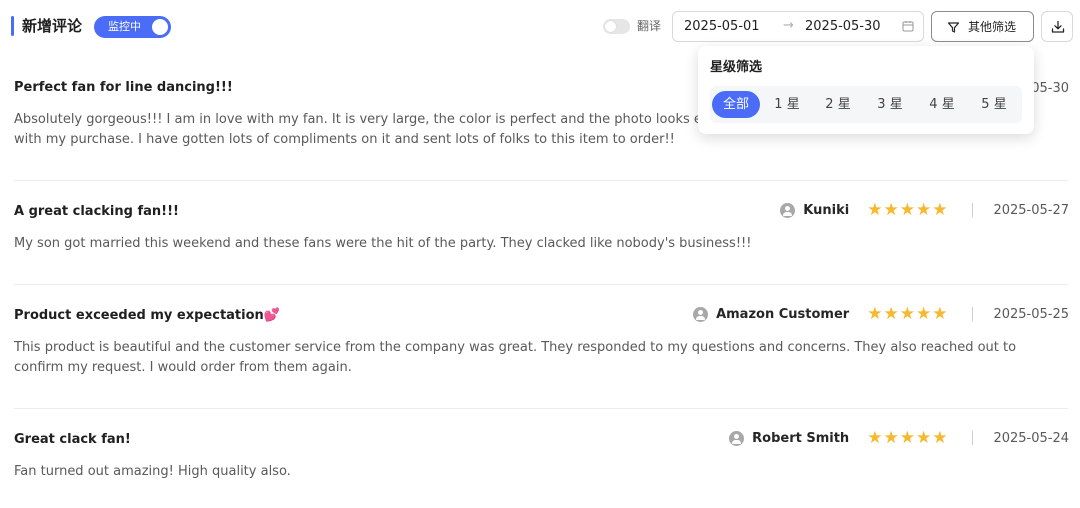 The image size is (1080, 508). I want to click on review-author: Amazon Customer, so click(783, 314).